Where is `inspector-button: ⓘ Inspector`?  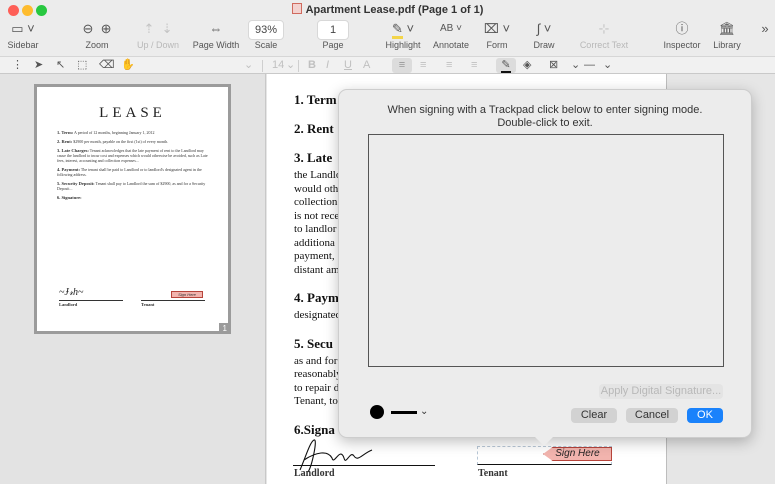 inspector-button: ⓘ Inspector is located at coordinates (682, 34).